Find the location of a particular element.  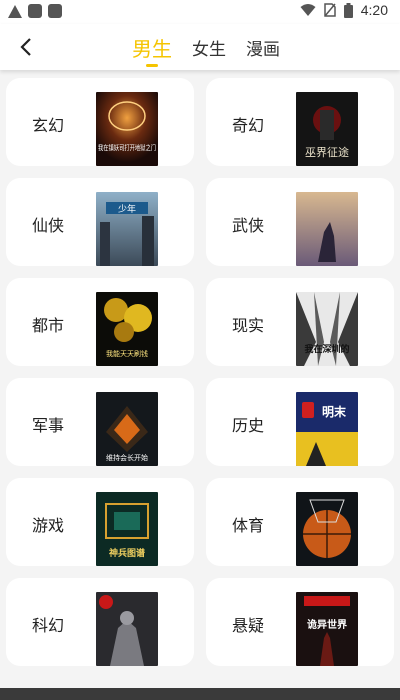

no-sim-icon is located at coordinates (330, 10).